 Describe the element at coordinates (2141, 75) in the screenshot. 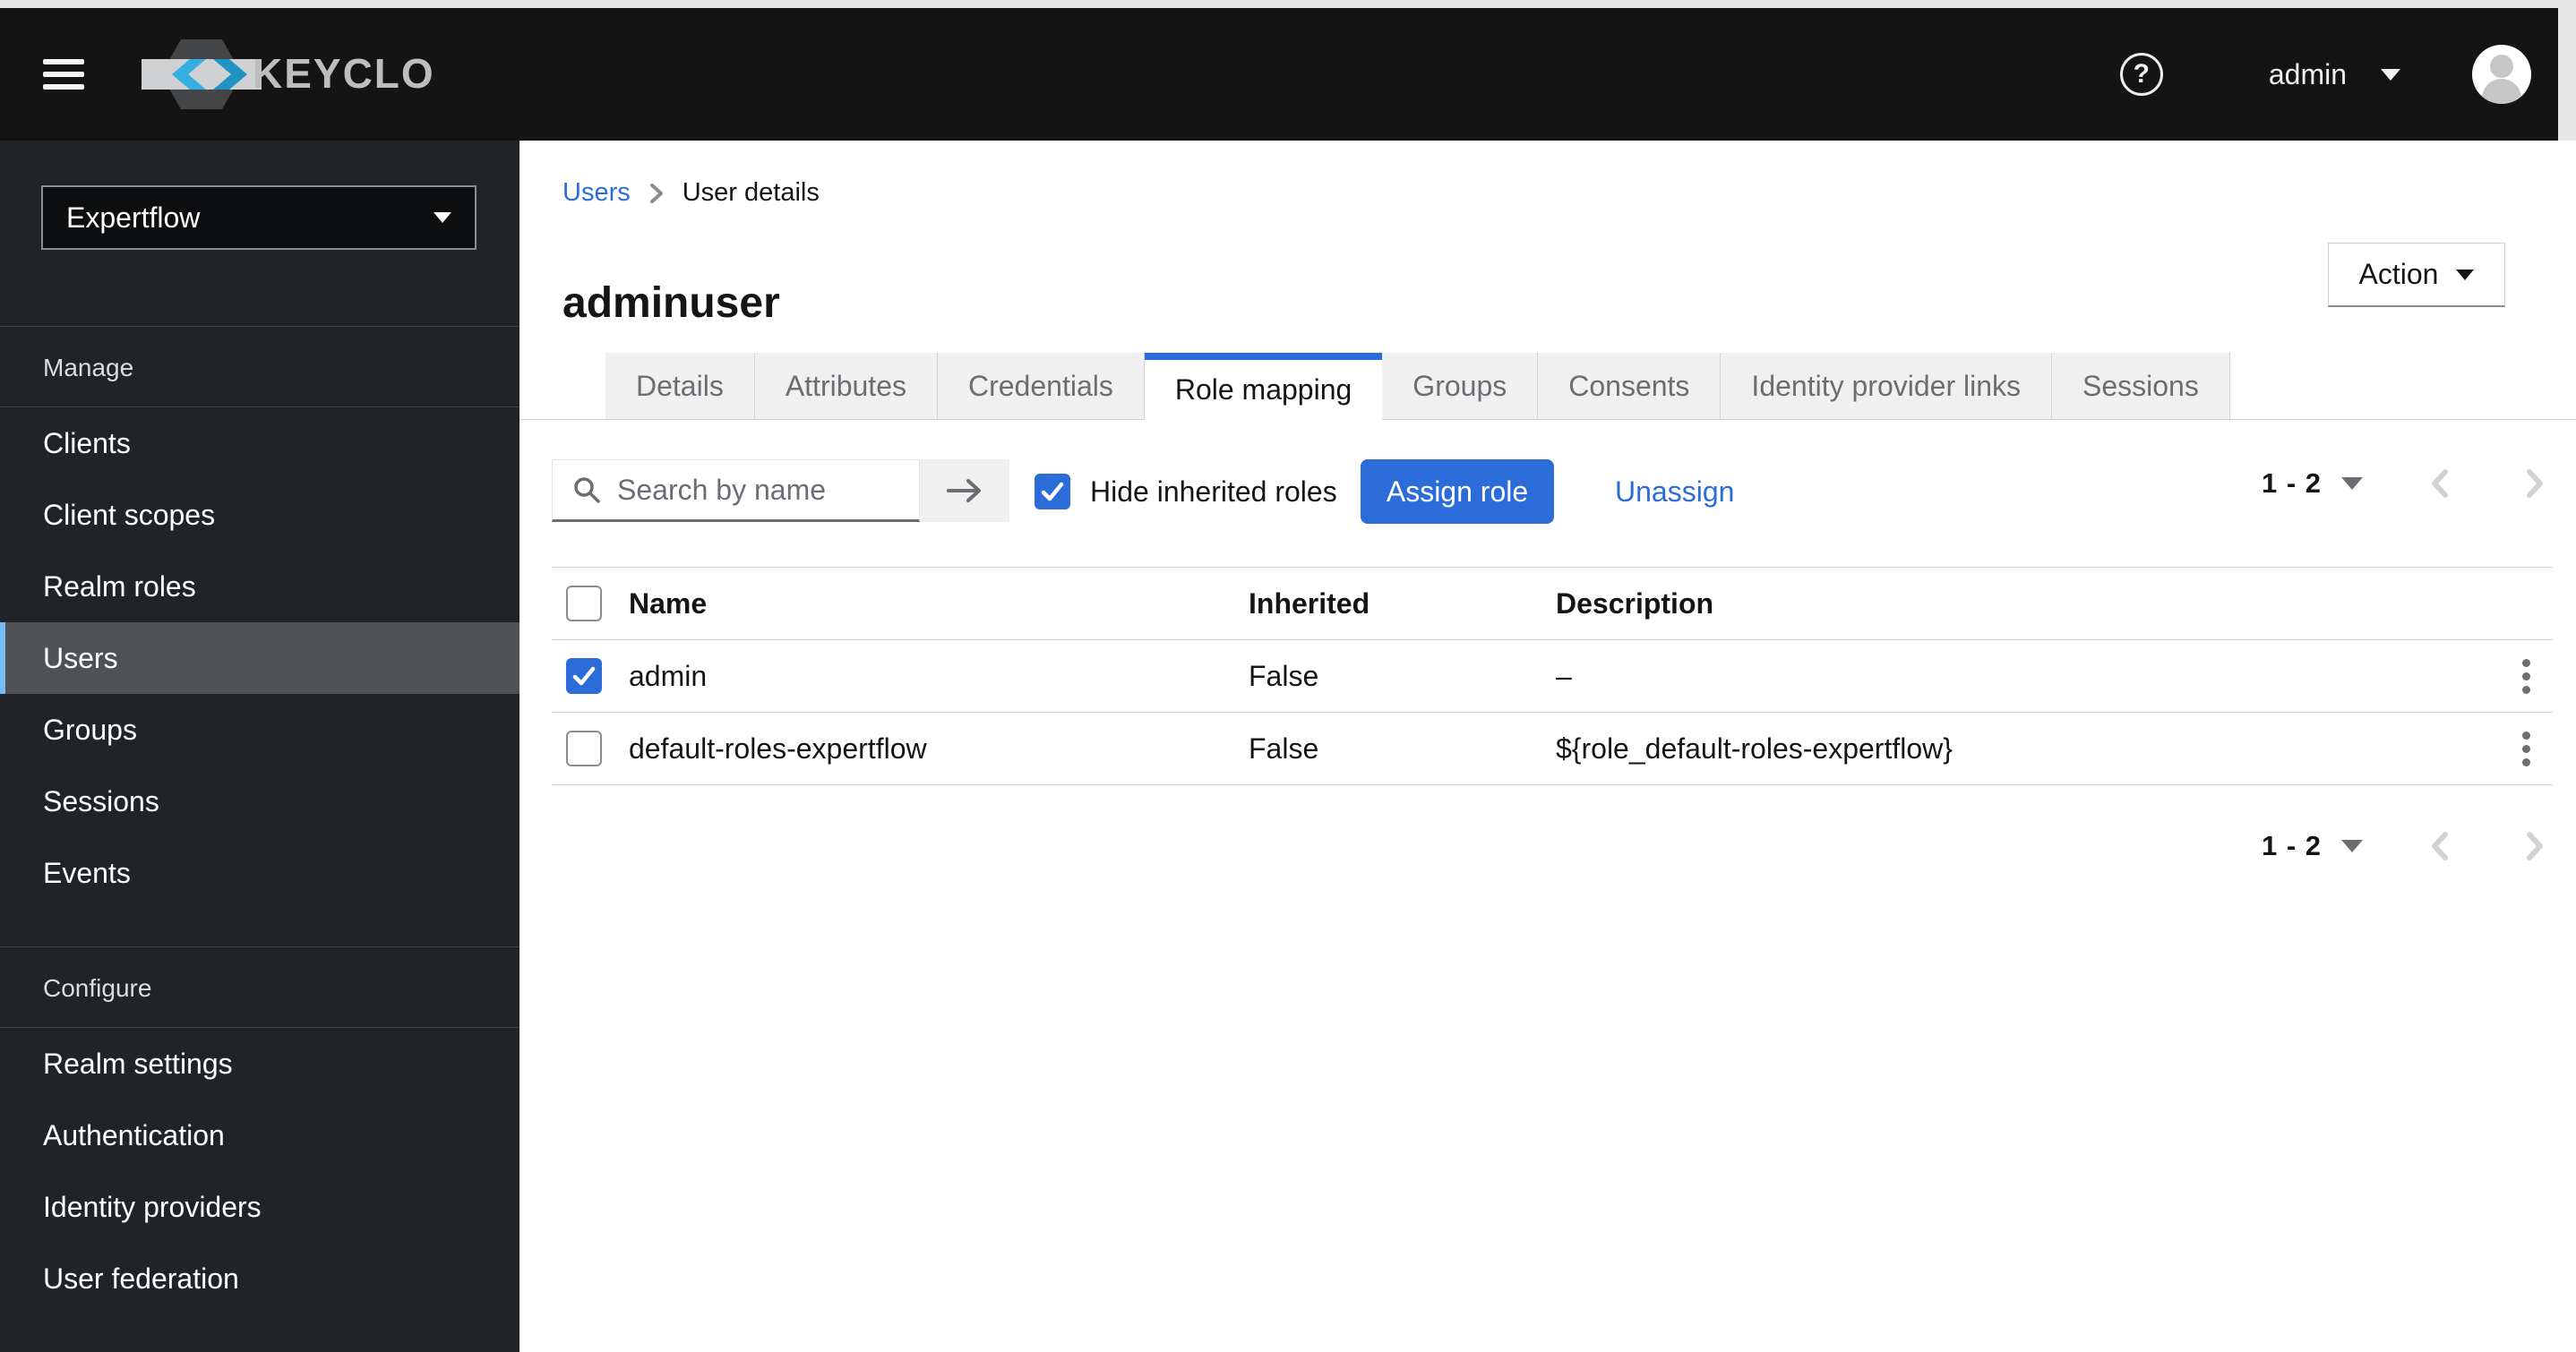

I see `help-icon: ?` at that location.